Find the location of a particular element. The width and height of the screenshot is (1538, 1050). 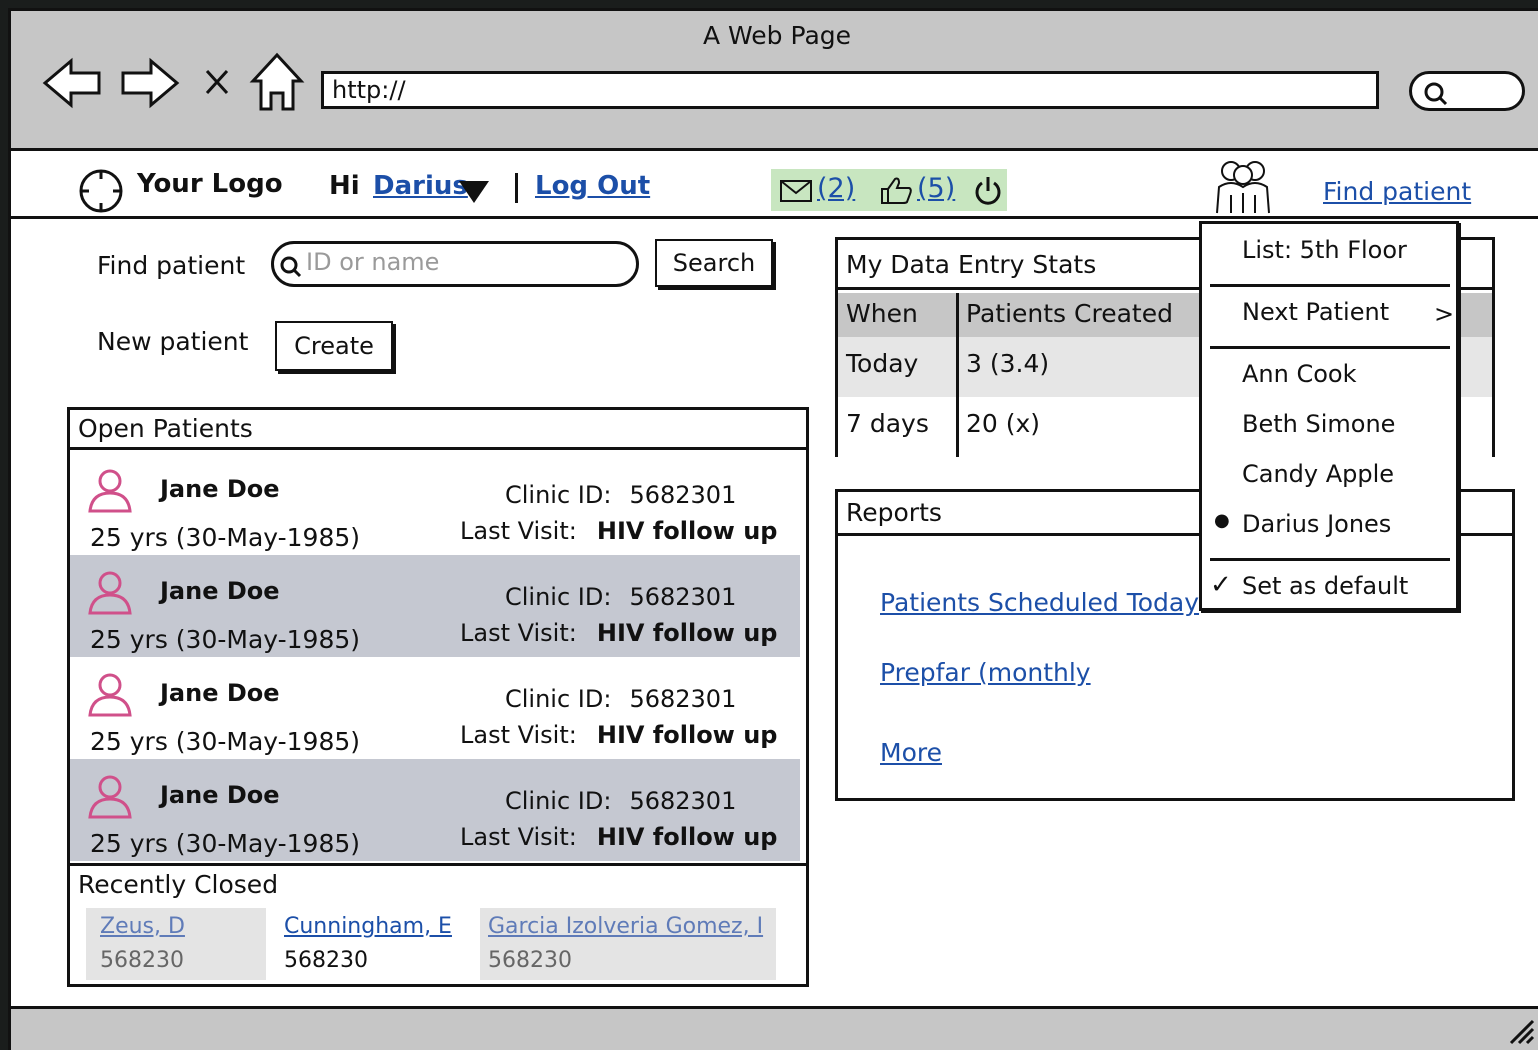

search-placeholder: ID or name is located at coordinates (373, 262).